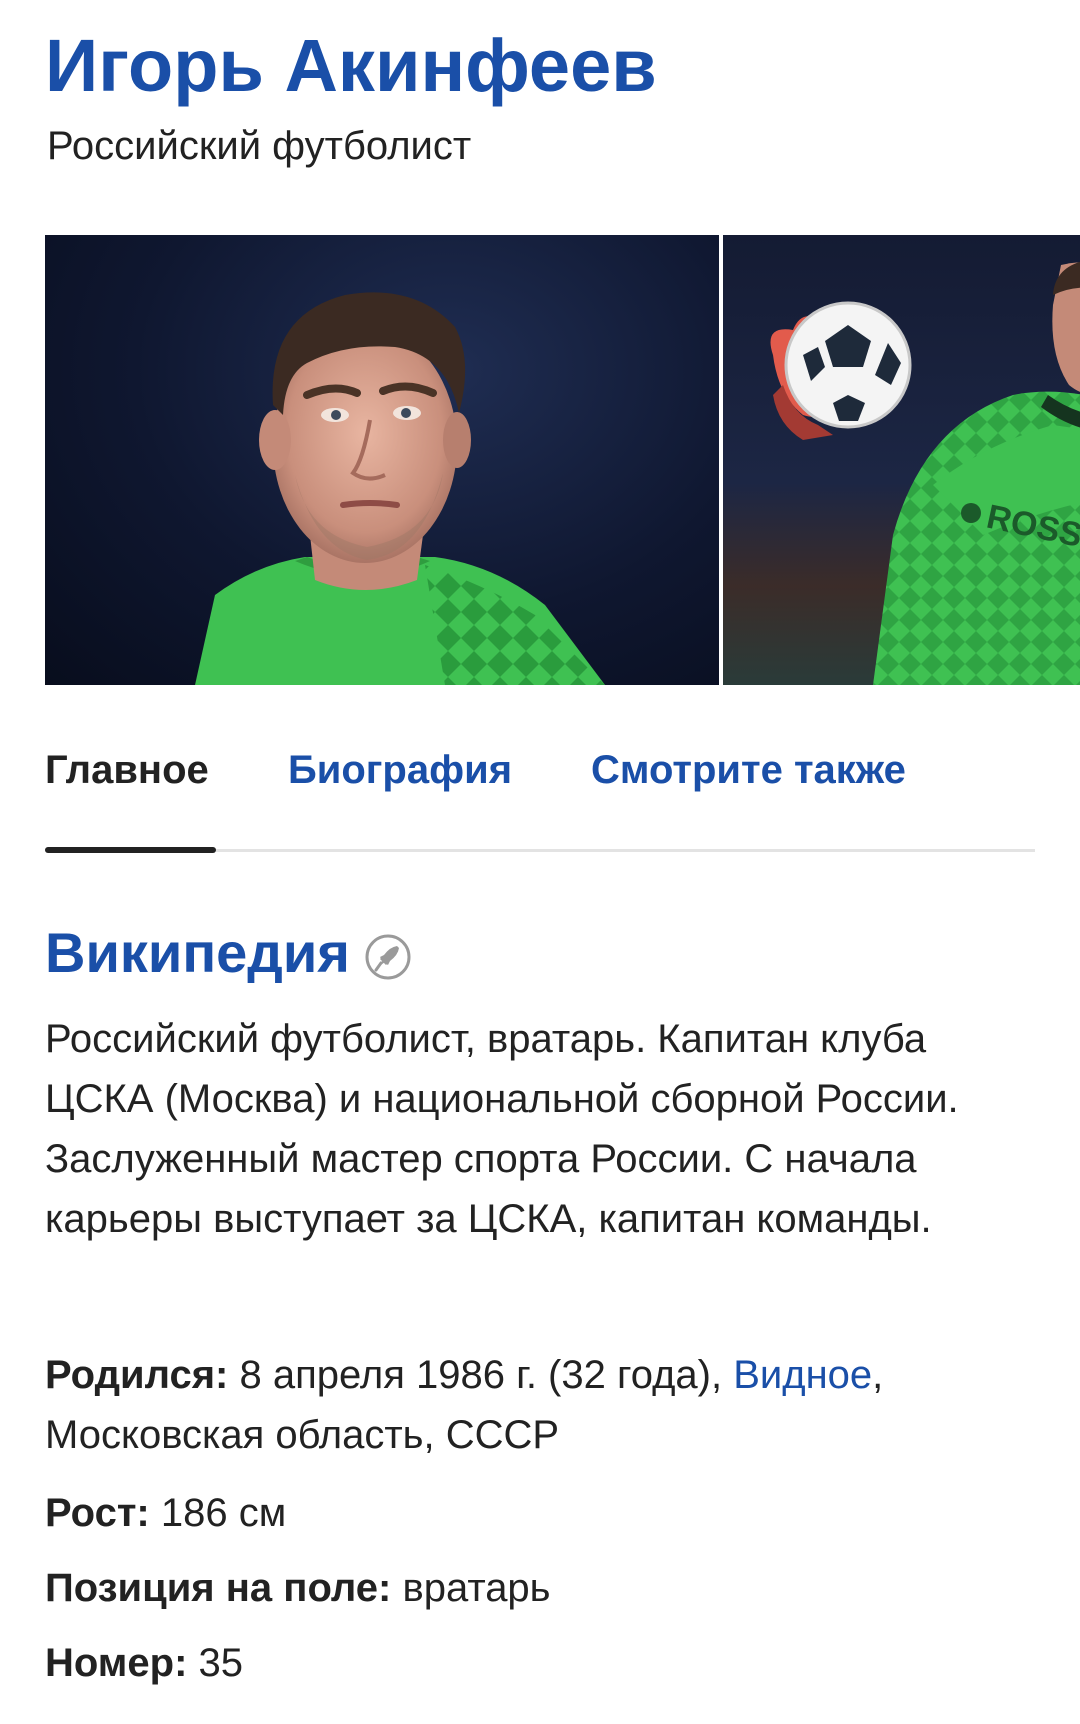 Image resolution: width=1080 pixels, height=1724 pixels. I want to click on fact-born-value: 8 апреля 1986 г. (32 года),, so click(481, 1375).